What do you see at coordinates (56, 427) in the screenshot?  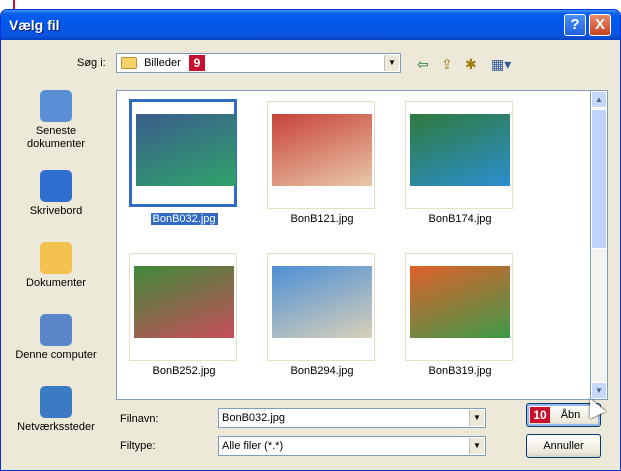 I see `place-label: Netværkssteder` at bounding box center [56, 427].